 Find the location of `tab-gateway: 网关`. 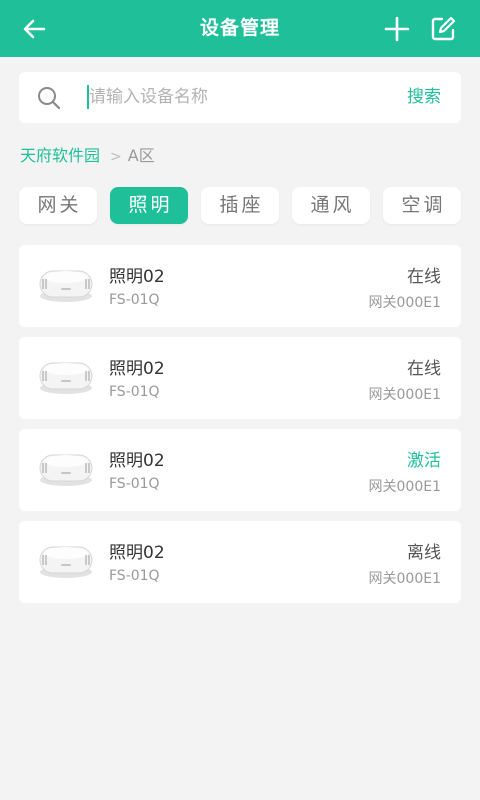

tab-gateway: 网关 is located at coordinates (58, 205).